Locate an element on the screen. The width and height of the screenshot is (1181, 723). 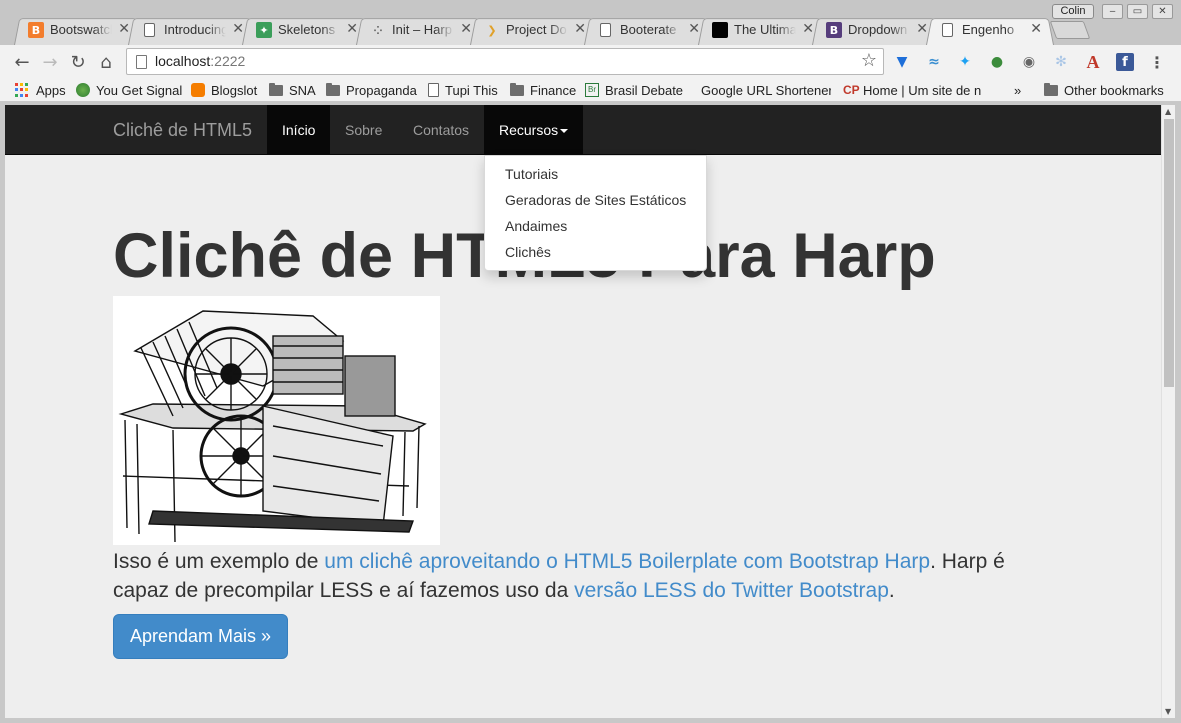
minimize-icon: ‒ is located at coordinates (1112, 11).